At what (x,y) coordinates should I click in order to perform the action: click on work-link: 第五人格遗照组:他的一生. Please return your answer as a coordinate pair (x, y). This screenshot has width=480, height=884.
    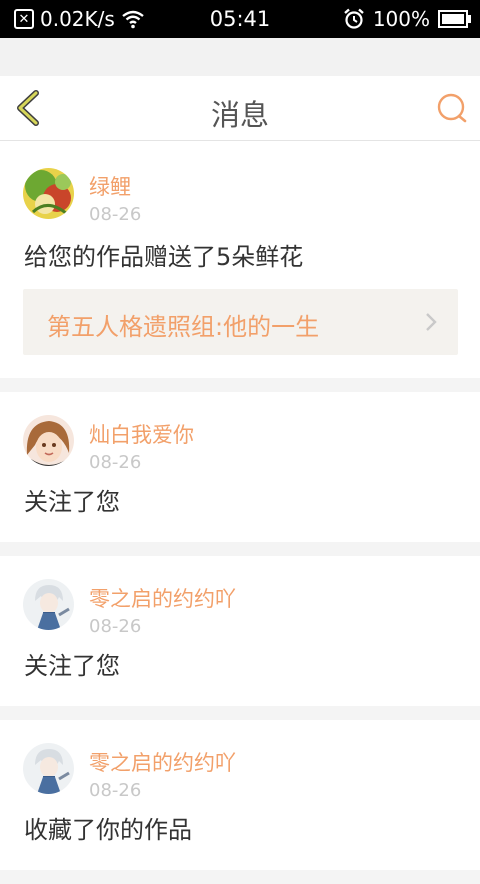
    Looking at the image, I should click on (240, 322).